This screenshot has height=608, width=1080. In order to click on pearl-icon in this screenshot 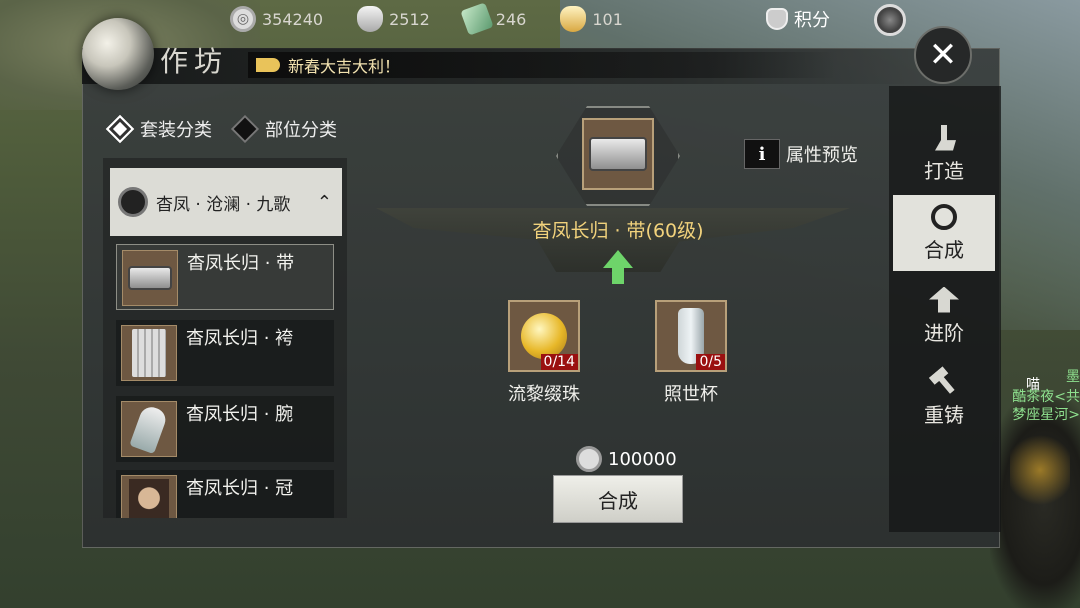, I will do `click(544, 336)`.